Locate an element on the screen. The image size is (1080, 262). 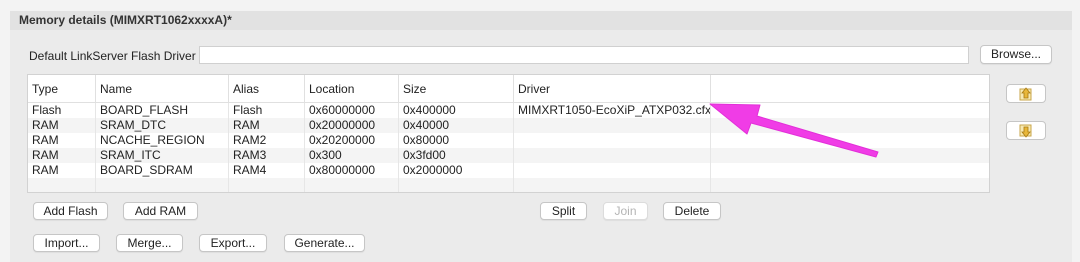
cell-location: 0x80000000 is located at coordinates (352, 170).